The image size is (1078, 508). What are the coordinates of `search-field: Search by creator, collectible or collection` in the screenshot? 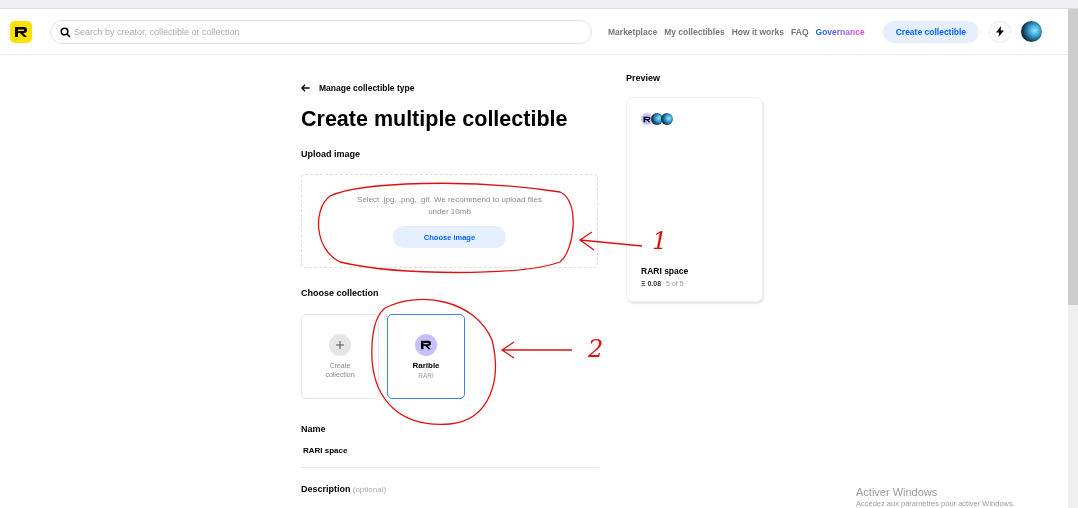 It's located at (320, 31).